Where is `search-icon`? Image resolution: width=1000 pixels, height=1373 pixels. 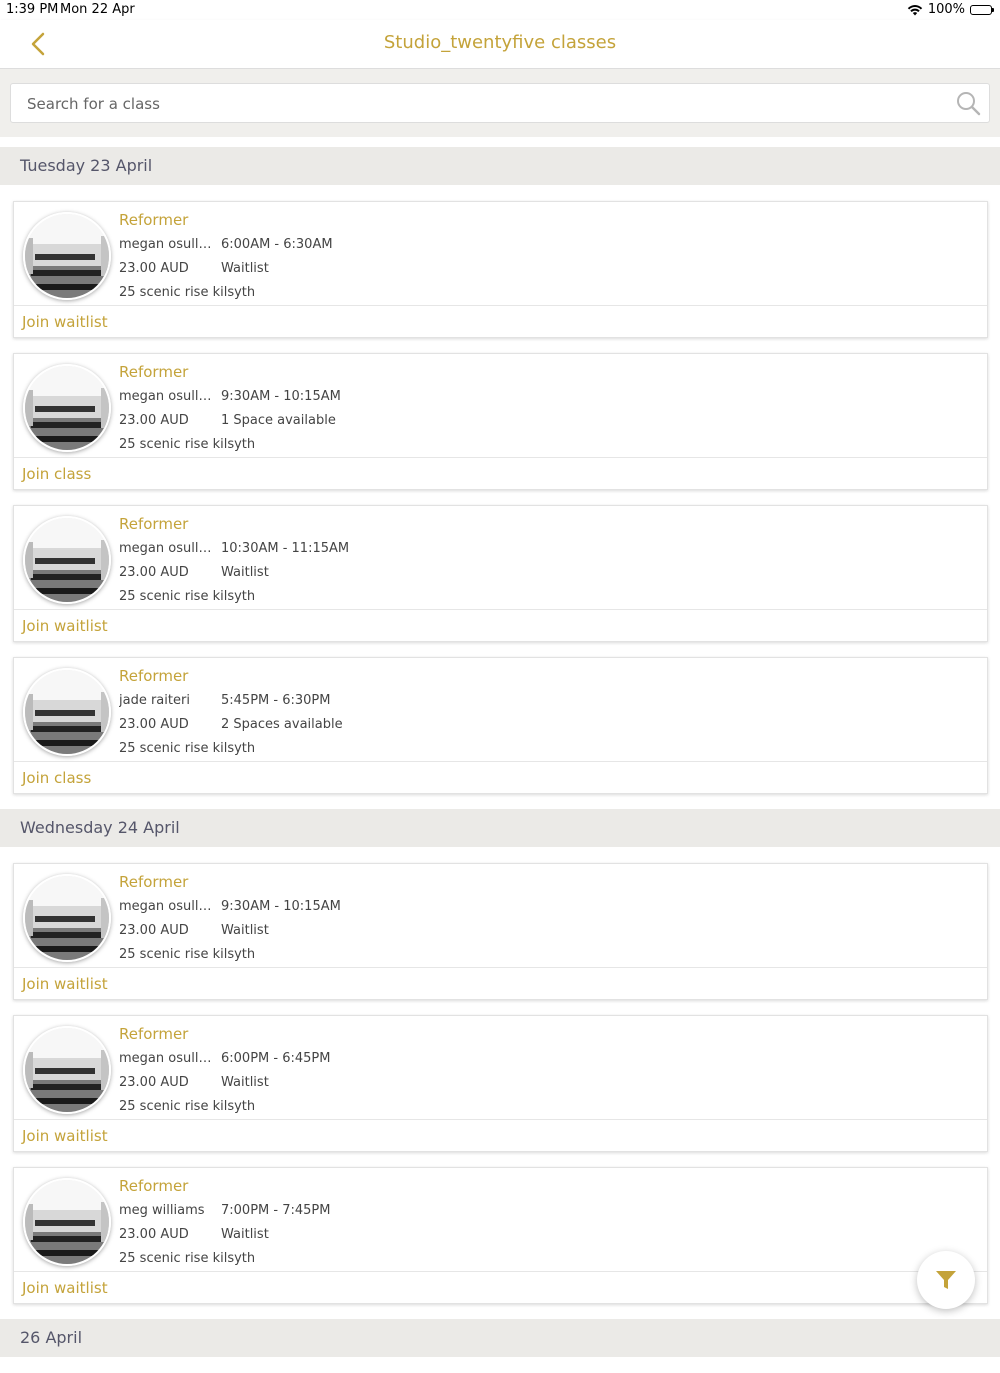 search-icon is located at coordinates (968, 103).